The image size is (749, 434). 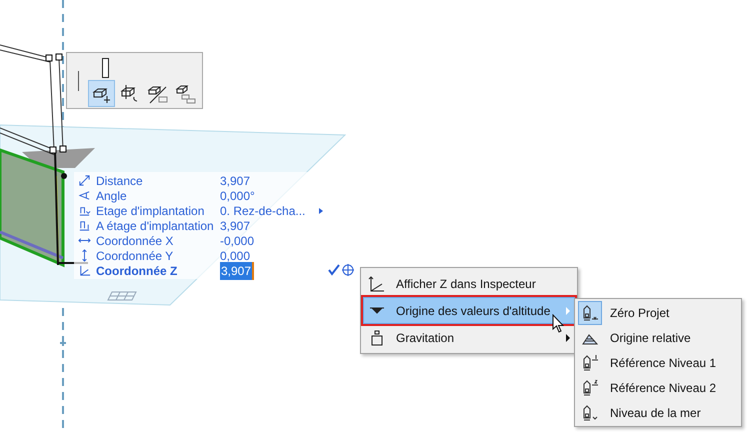 What do you see at coordinates (84, 195) in the screenshot?
I see `angle-icon` at bounding box center [84, 195].